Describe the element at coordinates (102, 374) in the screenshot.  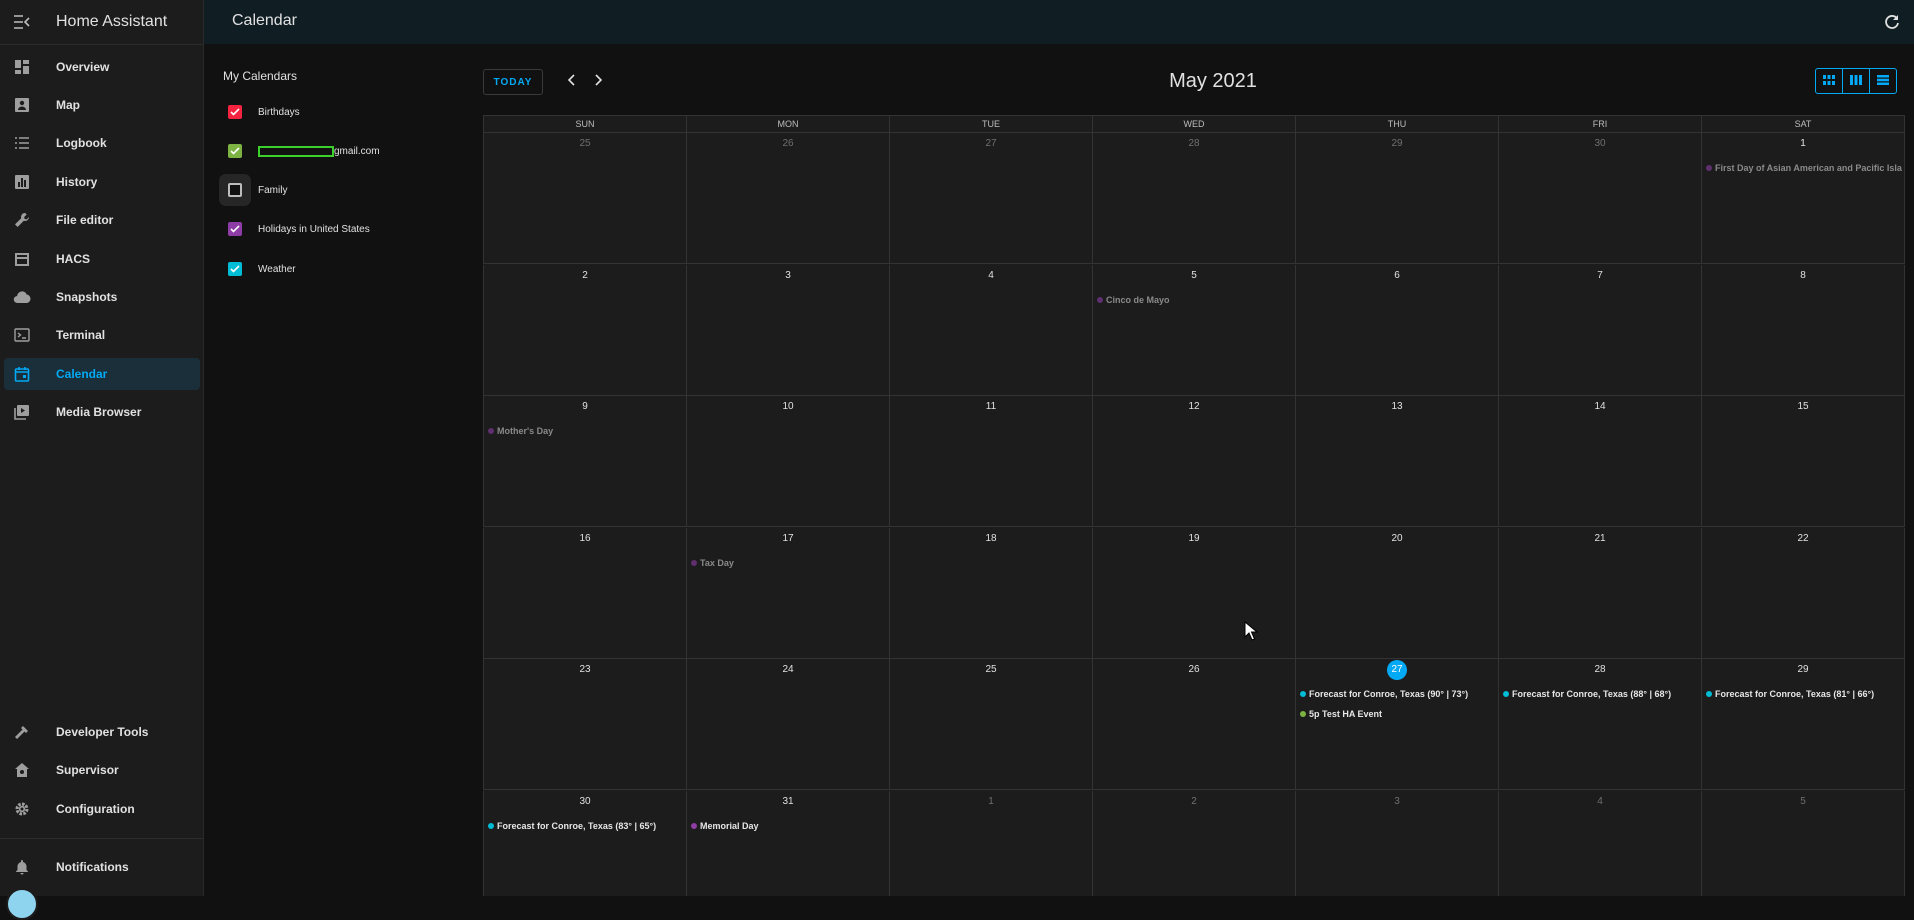
I see `sidebar-item-calendar: Calendar` at that location.